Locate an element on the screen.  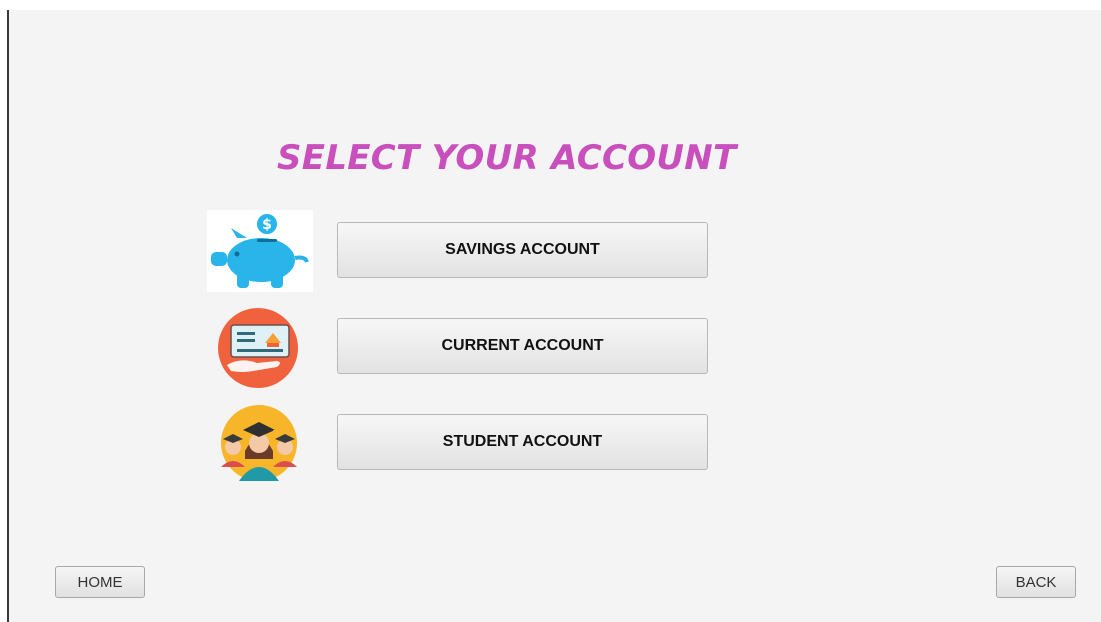
current-account-button: CURRENT ACCOUNT is located at coordinates (522, 346).